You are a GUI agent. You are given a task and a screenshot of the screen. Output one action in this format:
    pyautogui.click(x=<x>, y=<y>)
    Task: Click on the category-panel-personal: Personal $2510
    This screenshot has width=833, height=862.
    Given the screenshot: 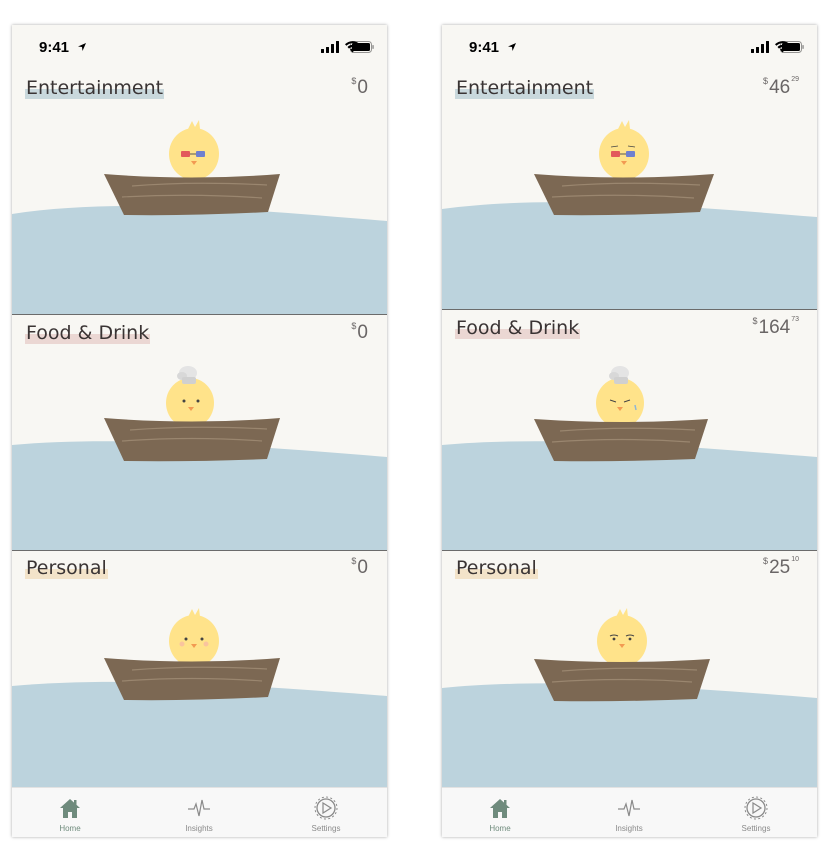 What is the action you would take?
    pyautogui.click(x=629, y=669)
    